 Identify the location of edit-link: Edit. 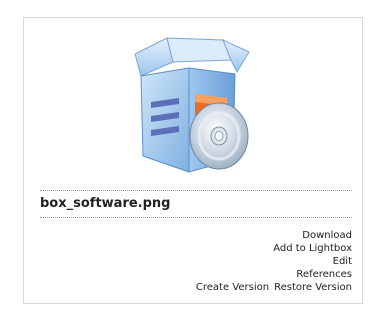
(342, 261).